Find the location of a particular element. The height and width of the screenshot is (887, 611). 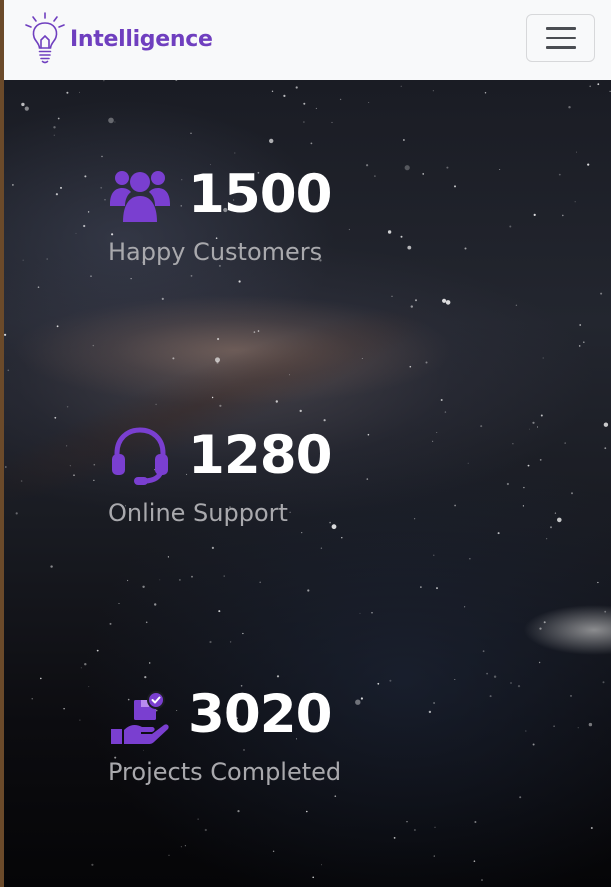

headset-icon is located at coordinates (140, 456).